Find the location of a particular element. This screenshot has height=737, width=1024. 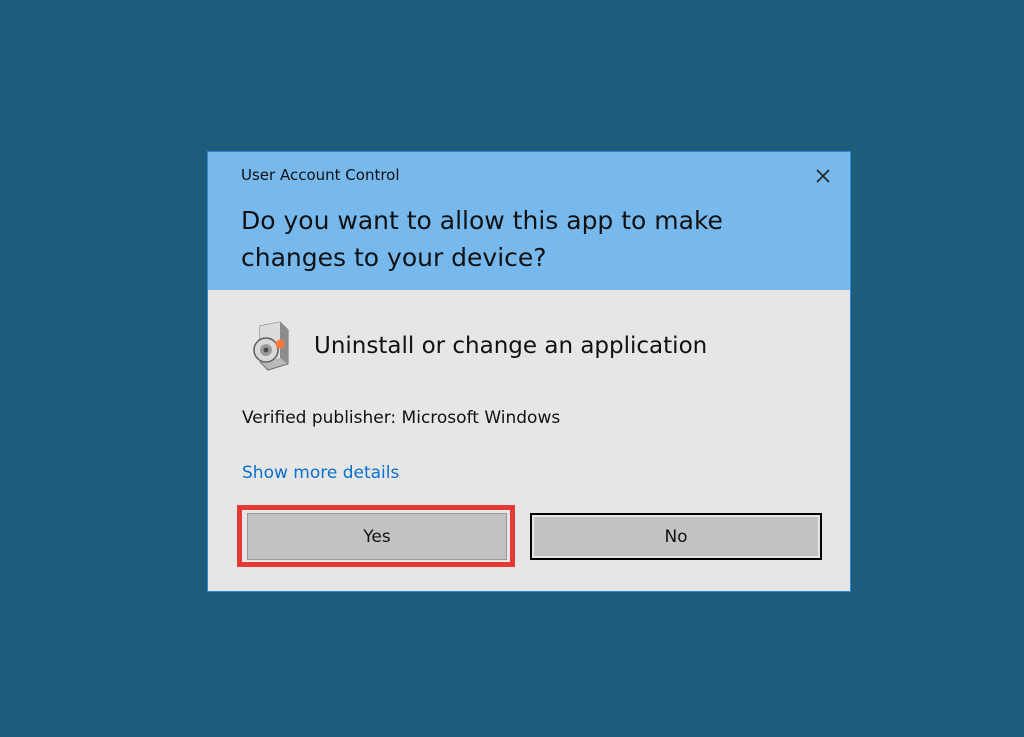

program-installer-icon is located at coordinates (271, 346).